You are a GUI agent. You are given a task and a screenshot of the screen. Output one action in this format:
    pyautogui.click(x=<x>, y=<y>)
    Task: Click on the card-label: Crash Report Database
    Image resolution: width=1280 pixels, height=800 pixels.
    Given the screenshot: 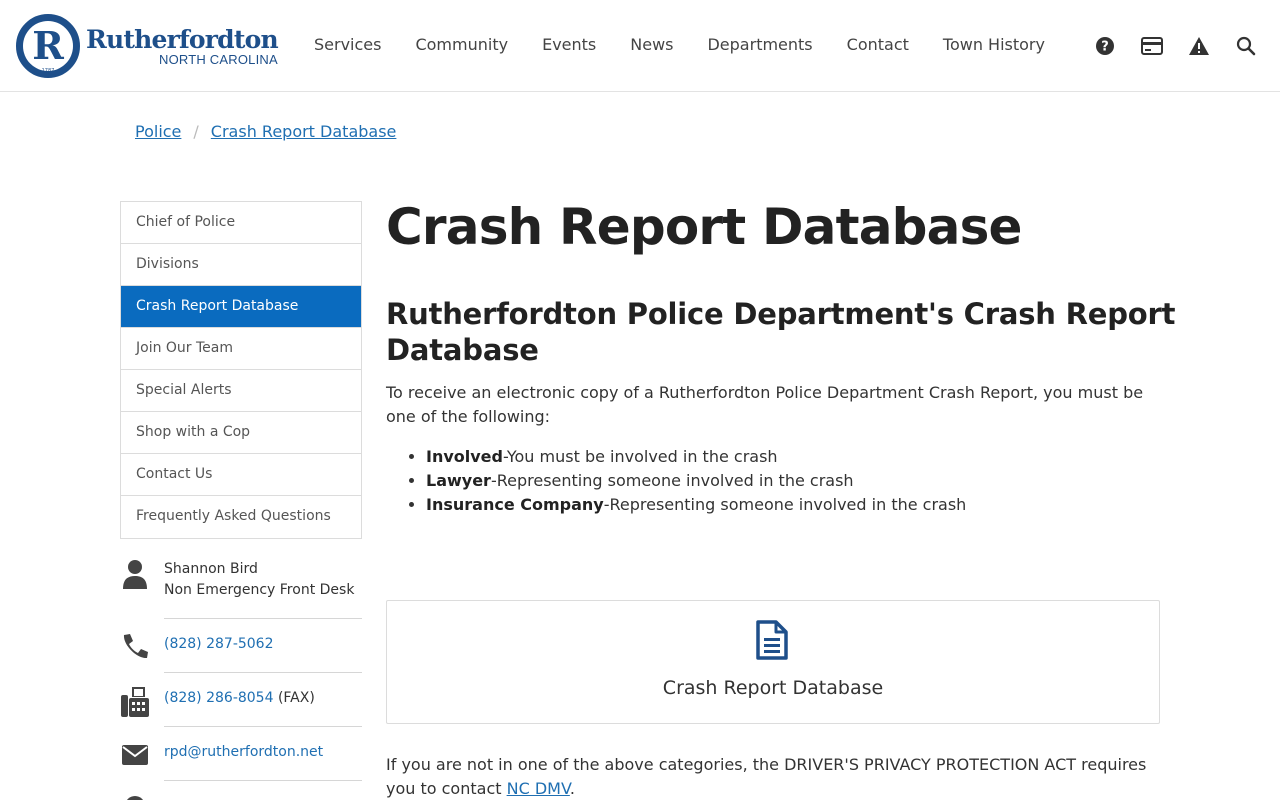 What is the action you would take?
    pyautogui.click(x=773, y=688)
    